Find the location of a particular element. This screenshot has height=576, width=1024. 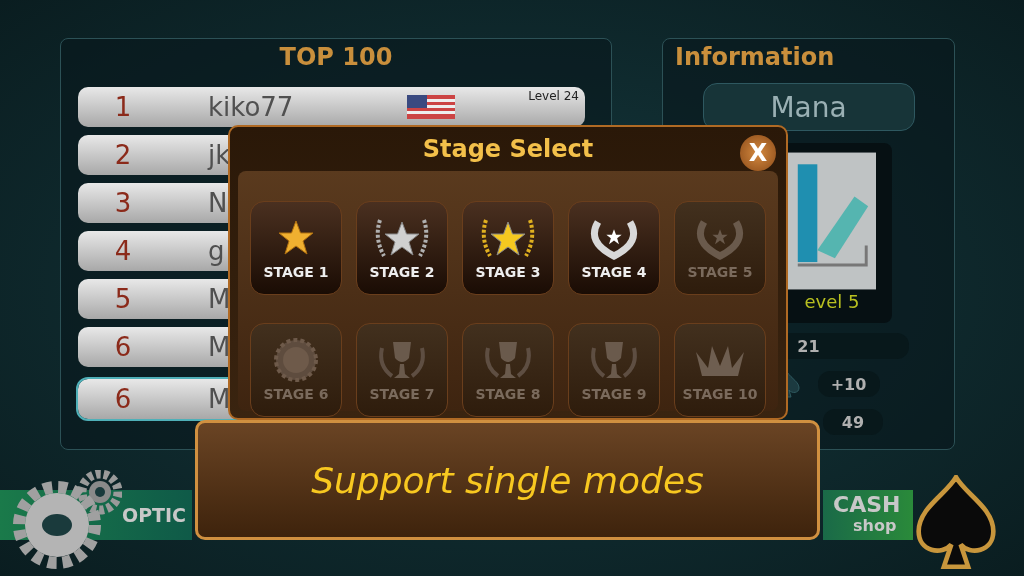

gears-icon is located at coordinates (67, 520).